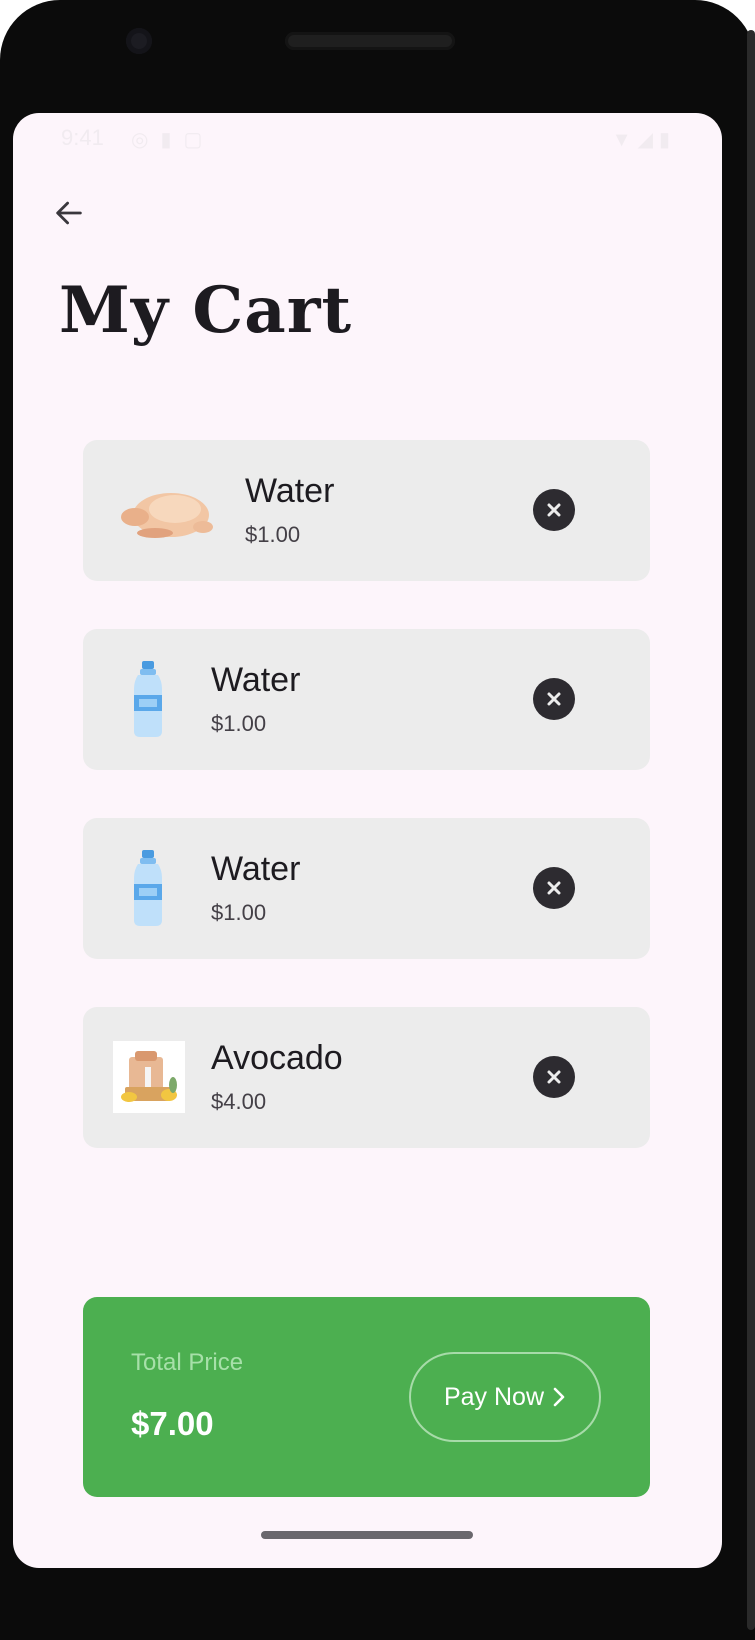 The image size is (755, 1640). Describe the element at coordinates (199, 140) in the screenshot. I see `screenshot-icon: ▢` at that location.